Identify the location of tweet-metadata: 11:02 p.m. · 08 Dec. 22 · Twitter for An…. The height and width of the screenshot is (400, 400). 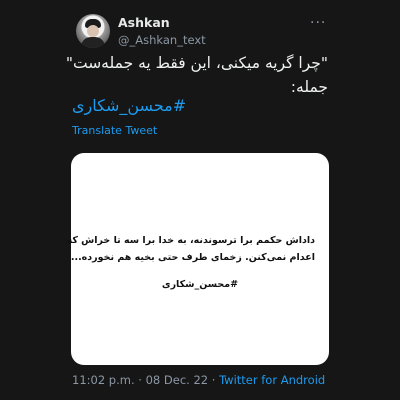
(198, 380).